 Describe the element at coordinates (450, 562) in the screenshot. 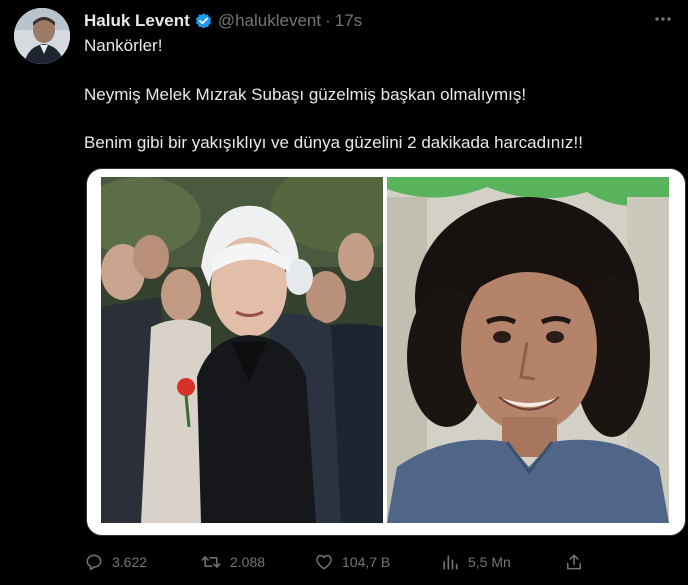

I see `views-chart-icon` at that location.